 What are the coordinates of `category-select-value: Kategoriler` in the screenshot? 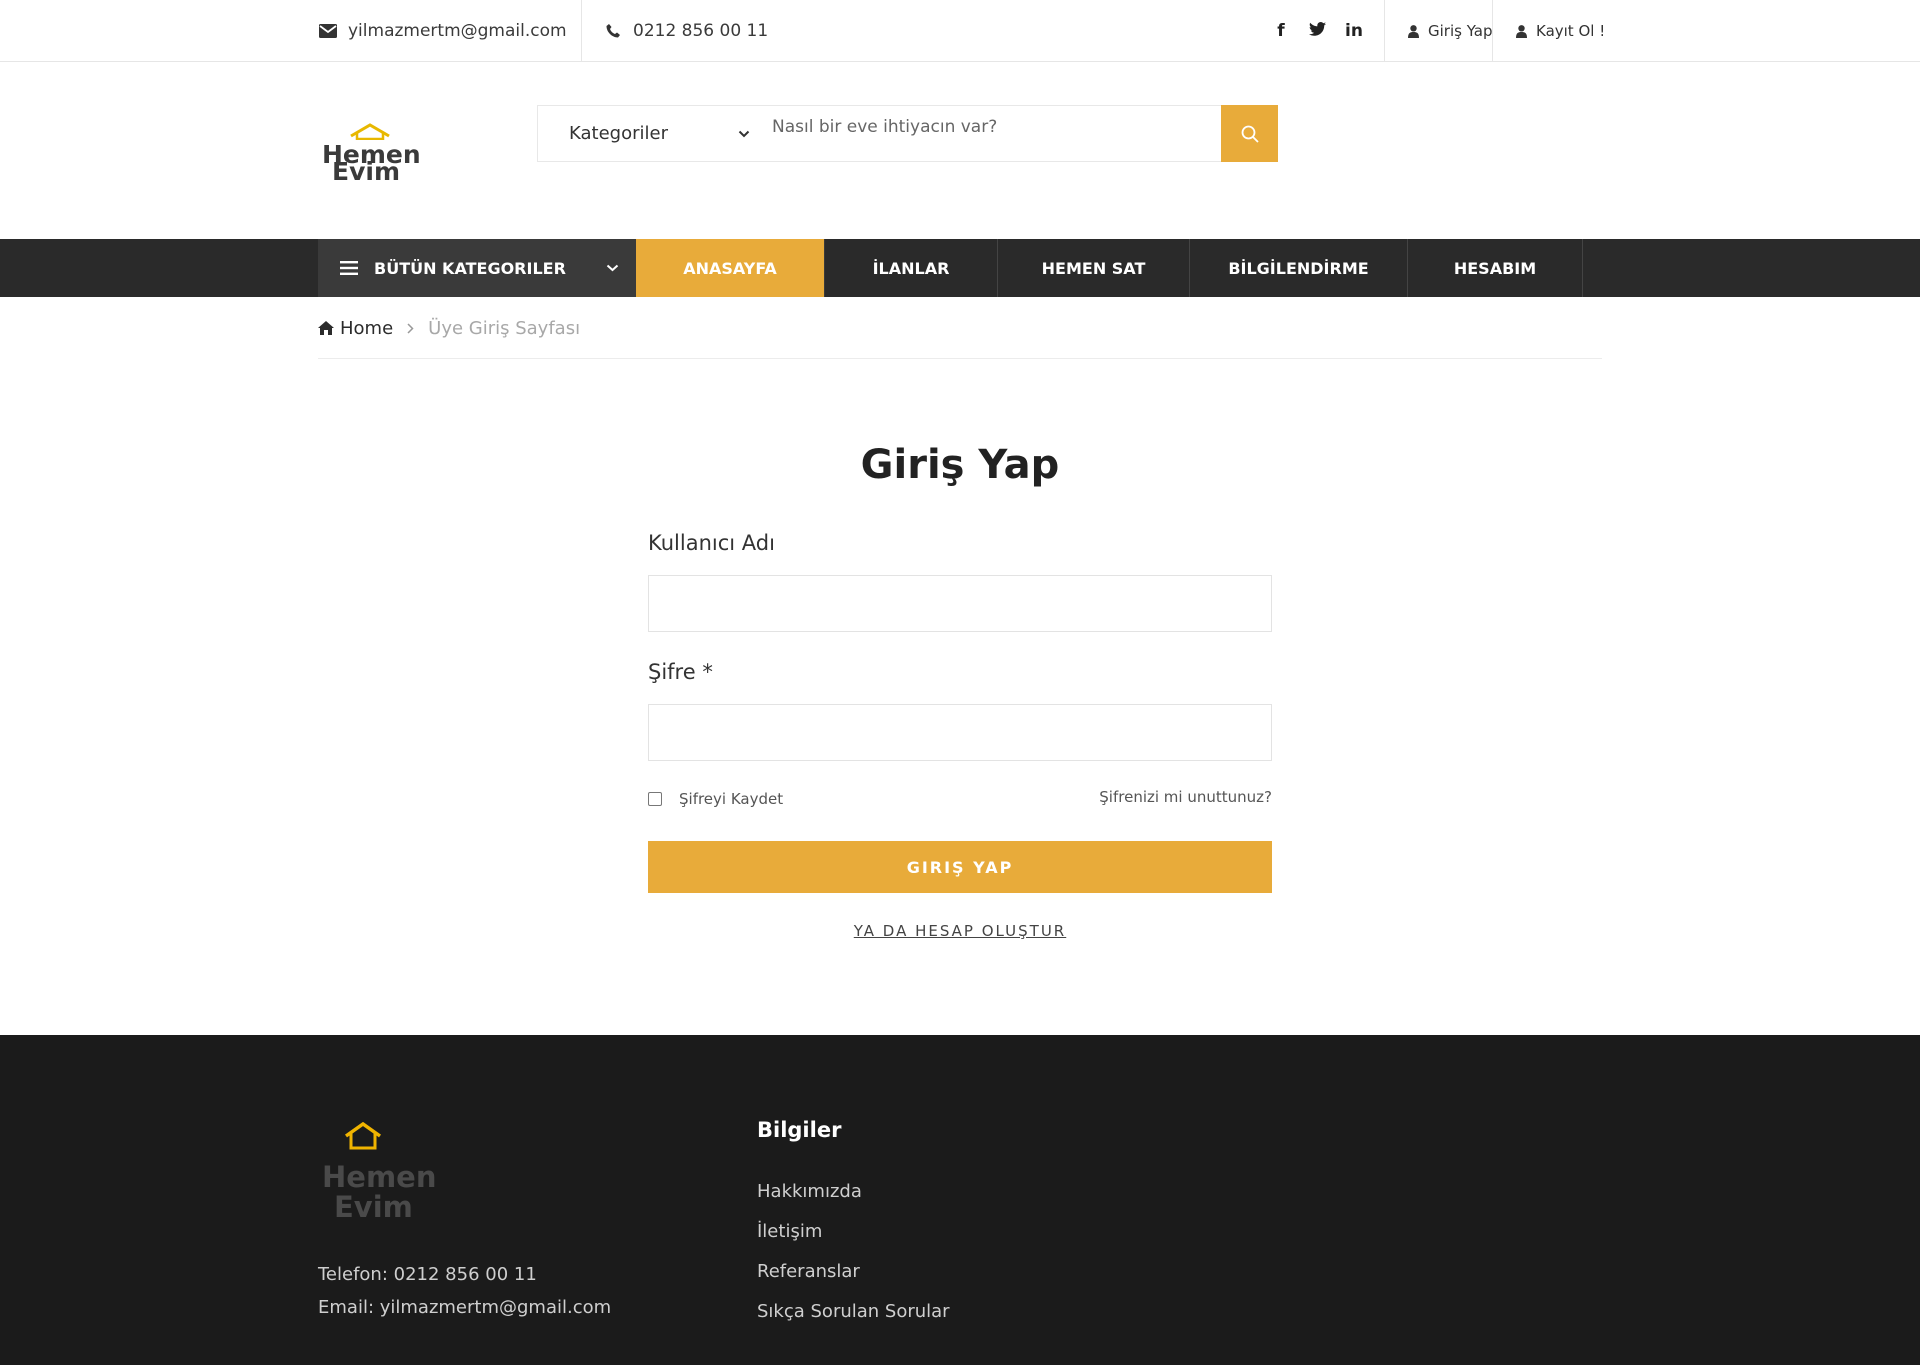 It's located at (618, 133).